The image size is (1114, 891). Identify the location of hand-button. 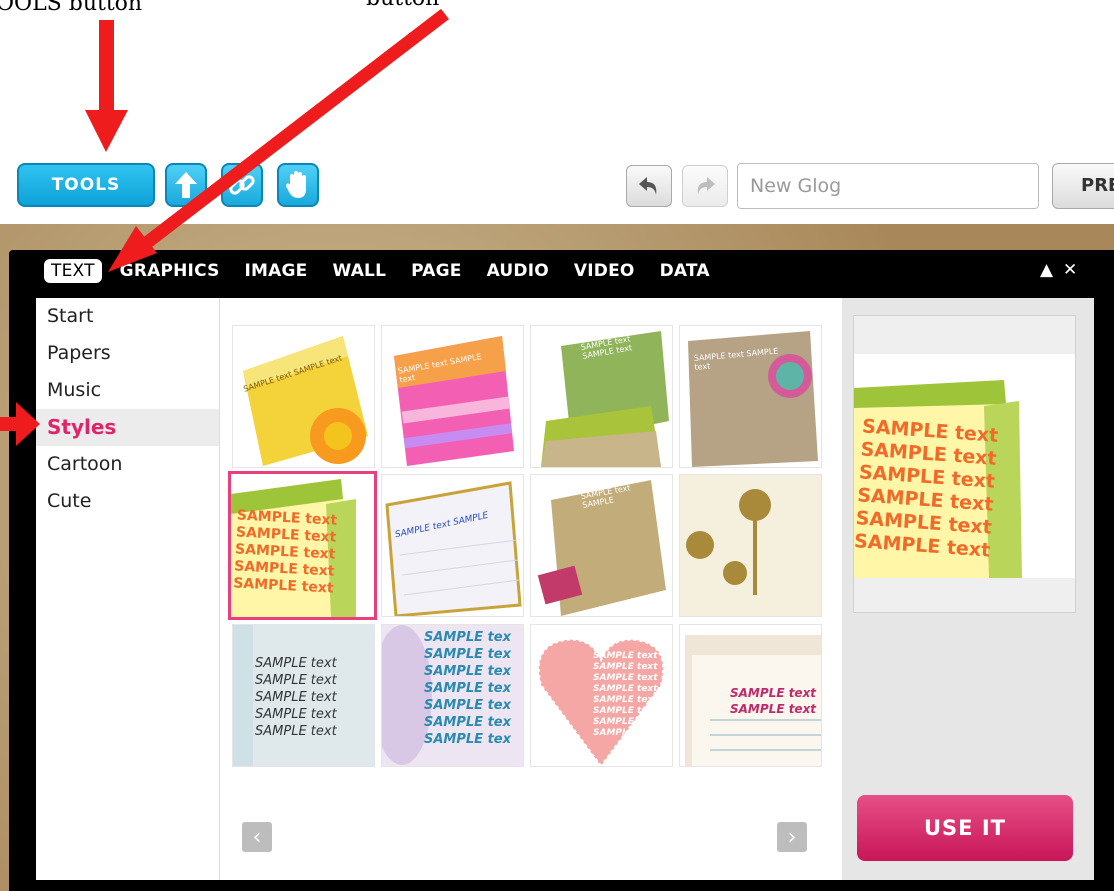
(298, 185).